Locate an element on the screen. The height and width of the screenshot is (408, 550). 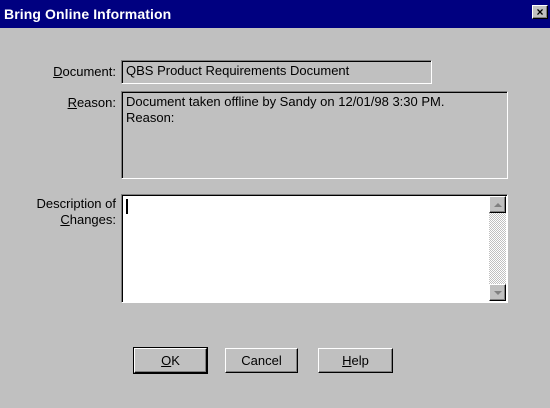
dialog-title: Bring Online Information is located at coordinates (88, 14).